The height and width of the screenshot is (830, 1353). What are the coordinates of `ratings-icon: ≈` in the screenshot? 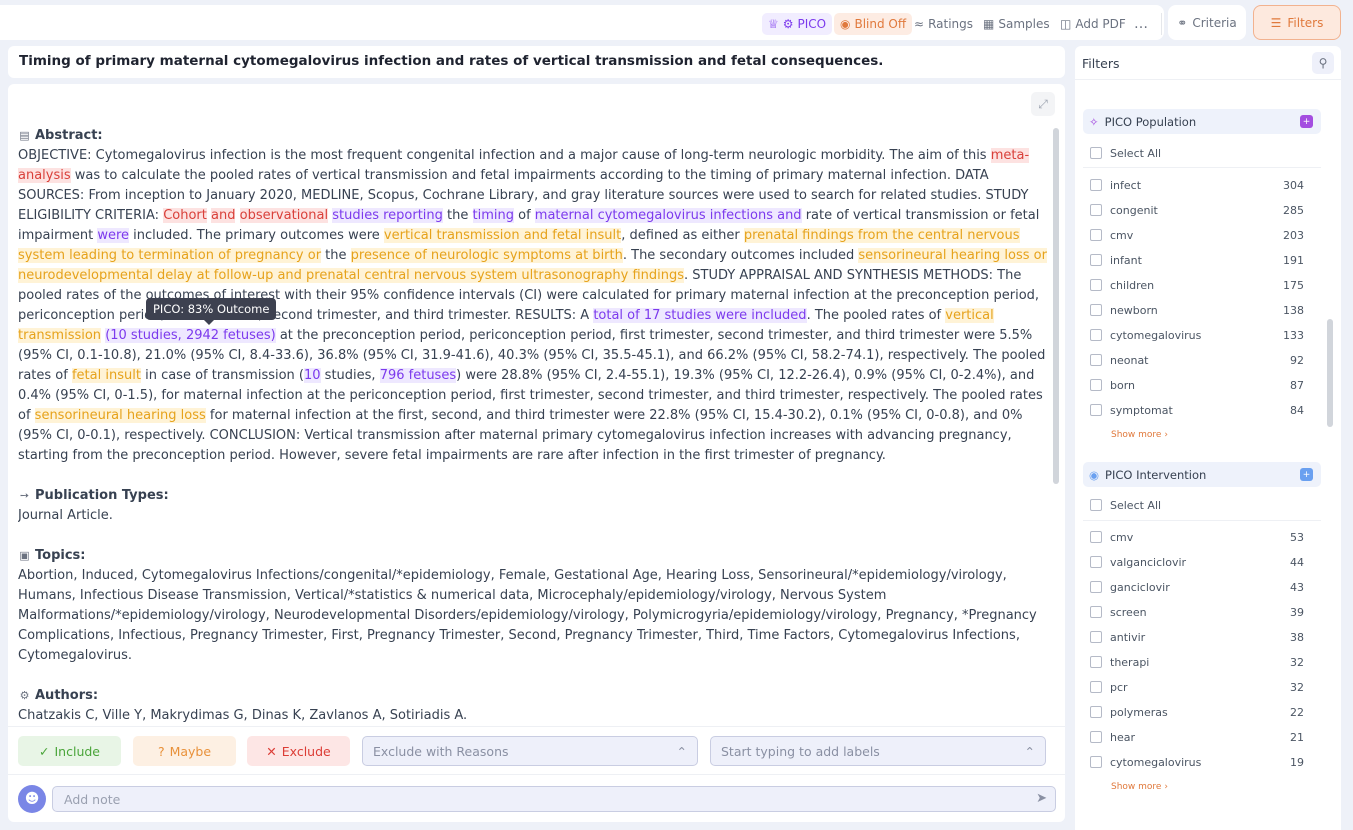 It's located at (919, 24).